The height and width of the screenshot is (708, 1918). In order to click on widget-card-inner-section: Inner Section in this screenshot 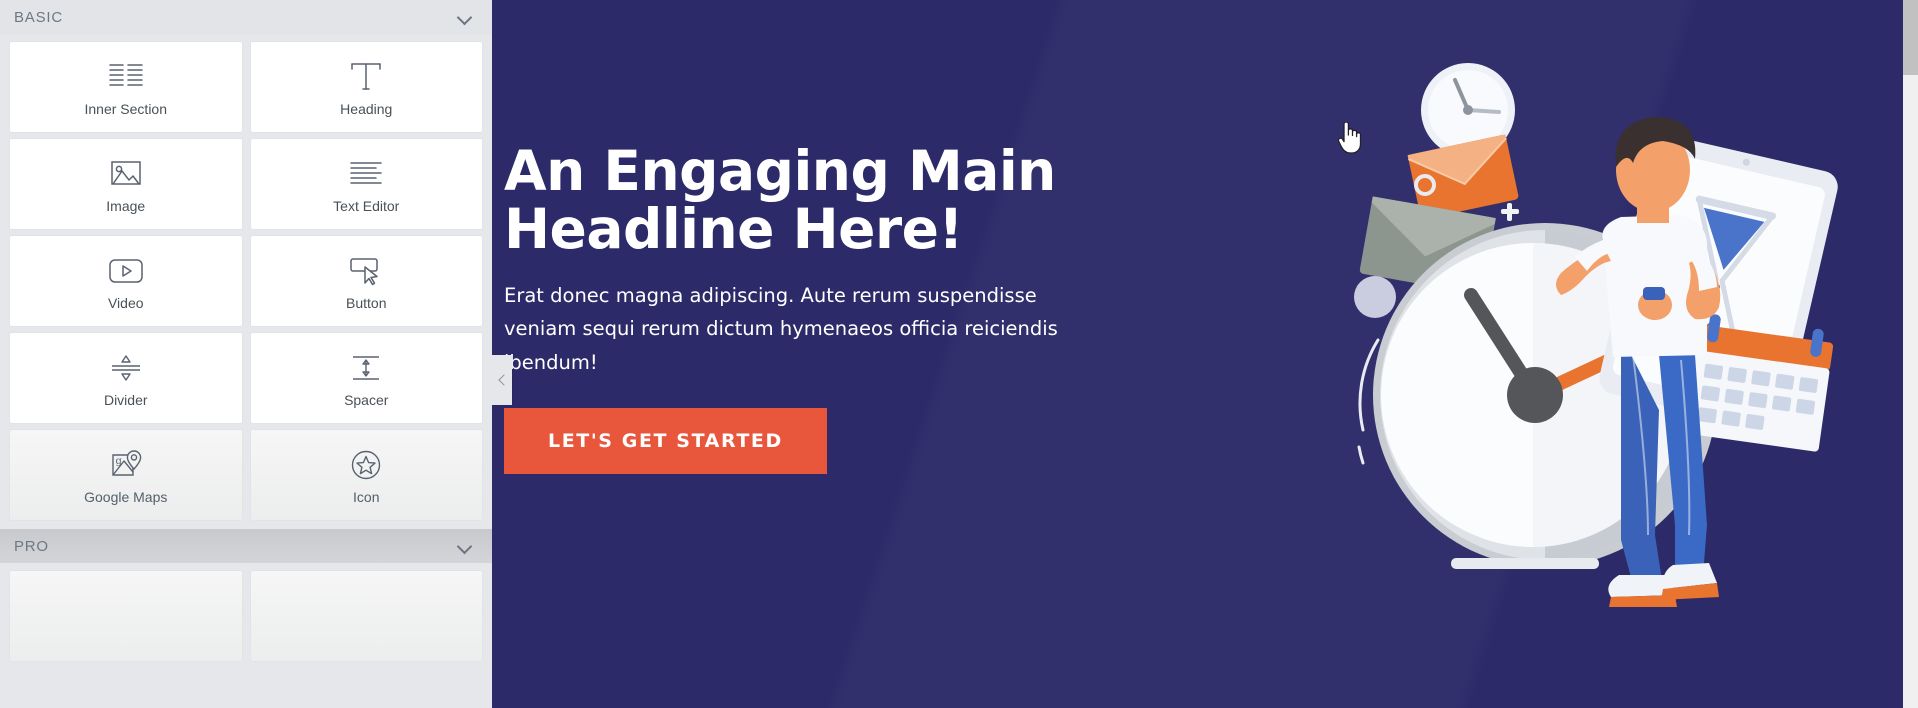, I will do `click(126, 87)`.